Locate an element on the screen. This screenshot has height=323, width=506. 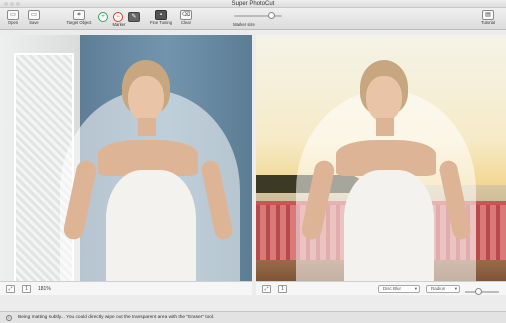
window-title: Super PhotoCut is located at coordinates (253, 4).